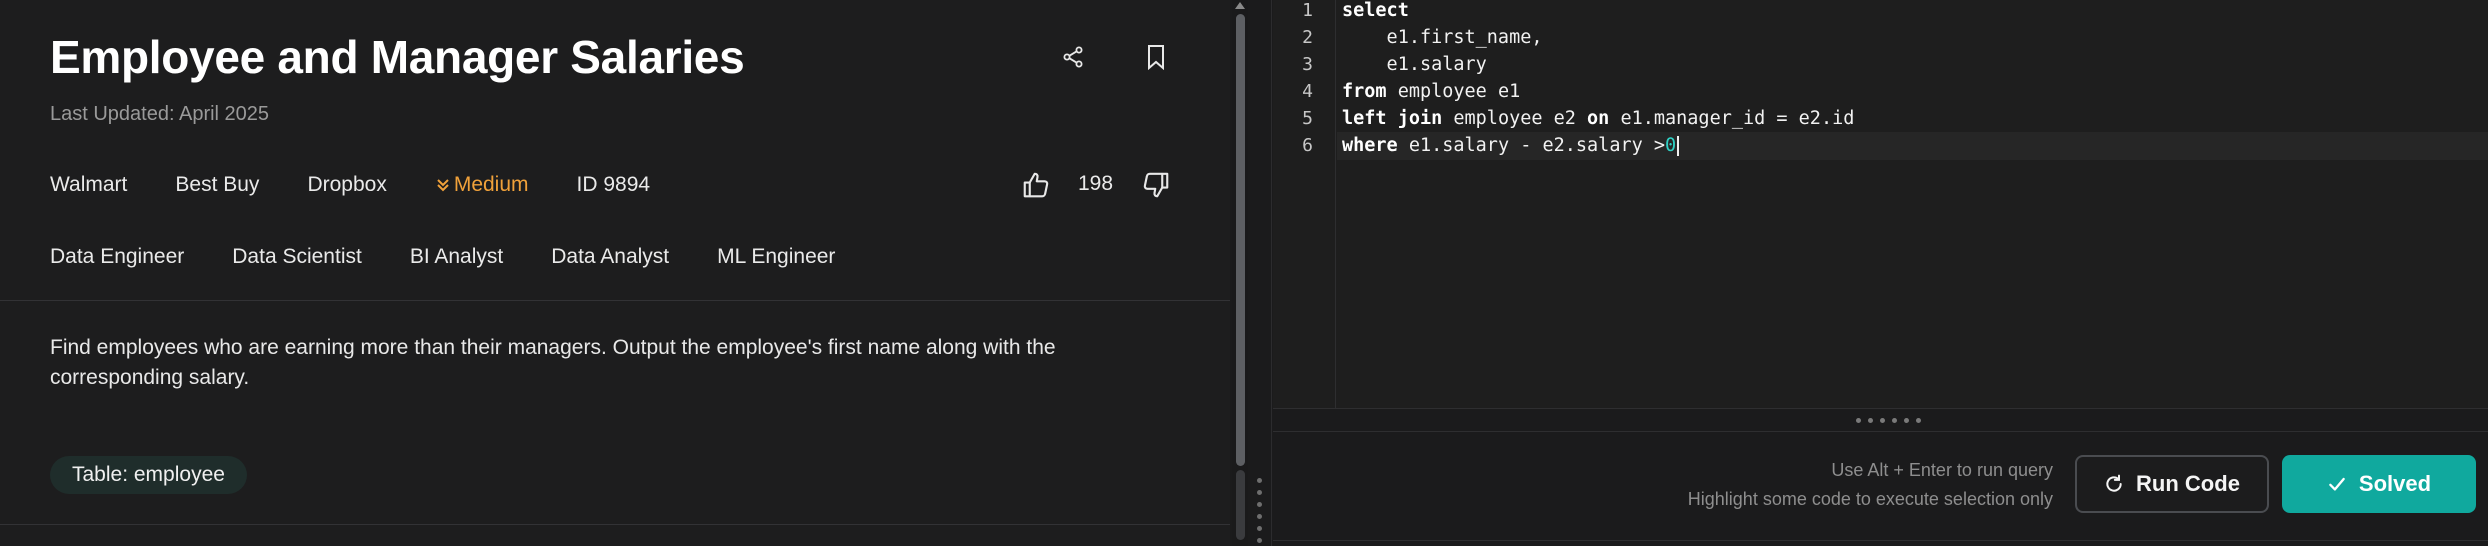 This screenshot has height=546, width=2488. Describe the element at coordinates (1240, 505) in the screenshot. I see `scrollbar-track-lower` at that location.